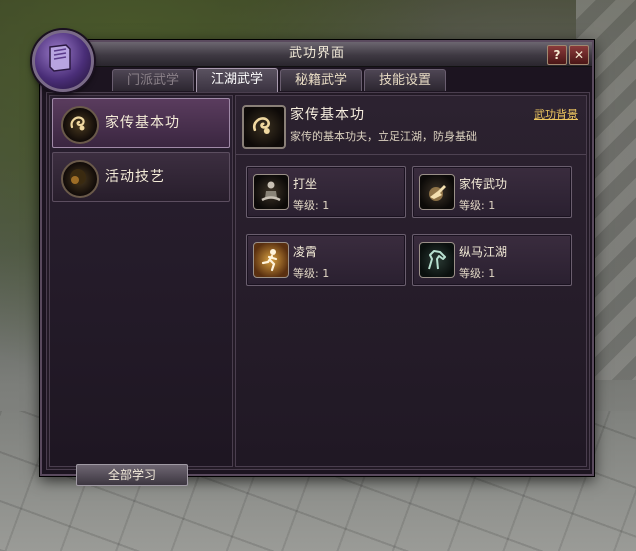  Describe the element at coordinates (321, 80) in the screenshot. I see `tab-secret-manual-arts: 秘籍武学` at that location.